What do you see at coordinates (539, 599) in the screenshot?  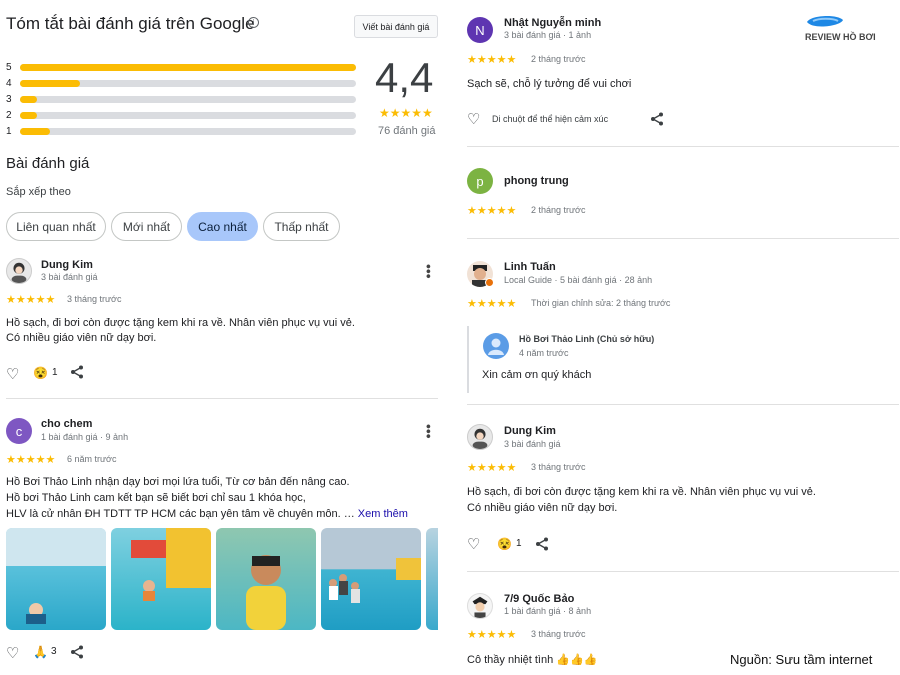 I see `reviewer-name: 7/9 Quốc Bảo` at bounding box center [539, 599].